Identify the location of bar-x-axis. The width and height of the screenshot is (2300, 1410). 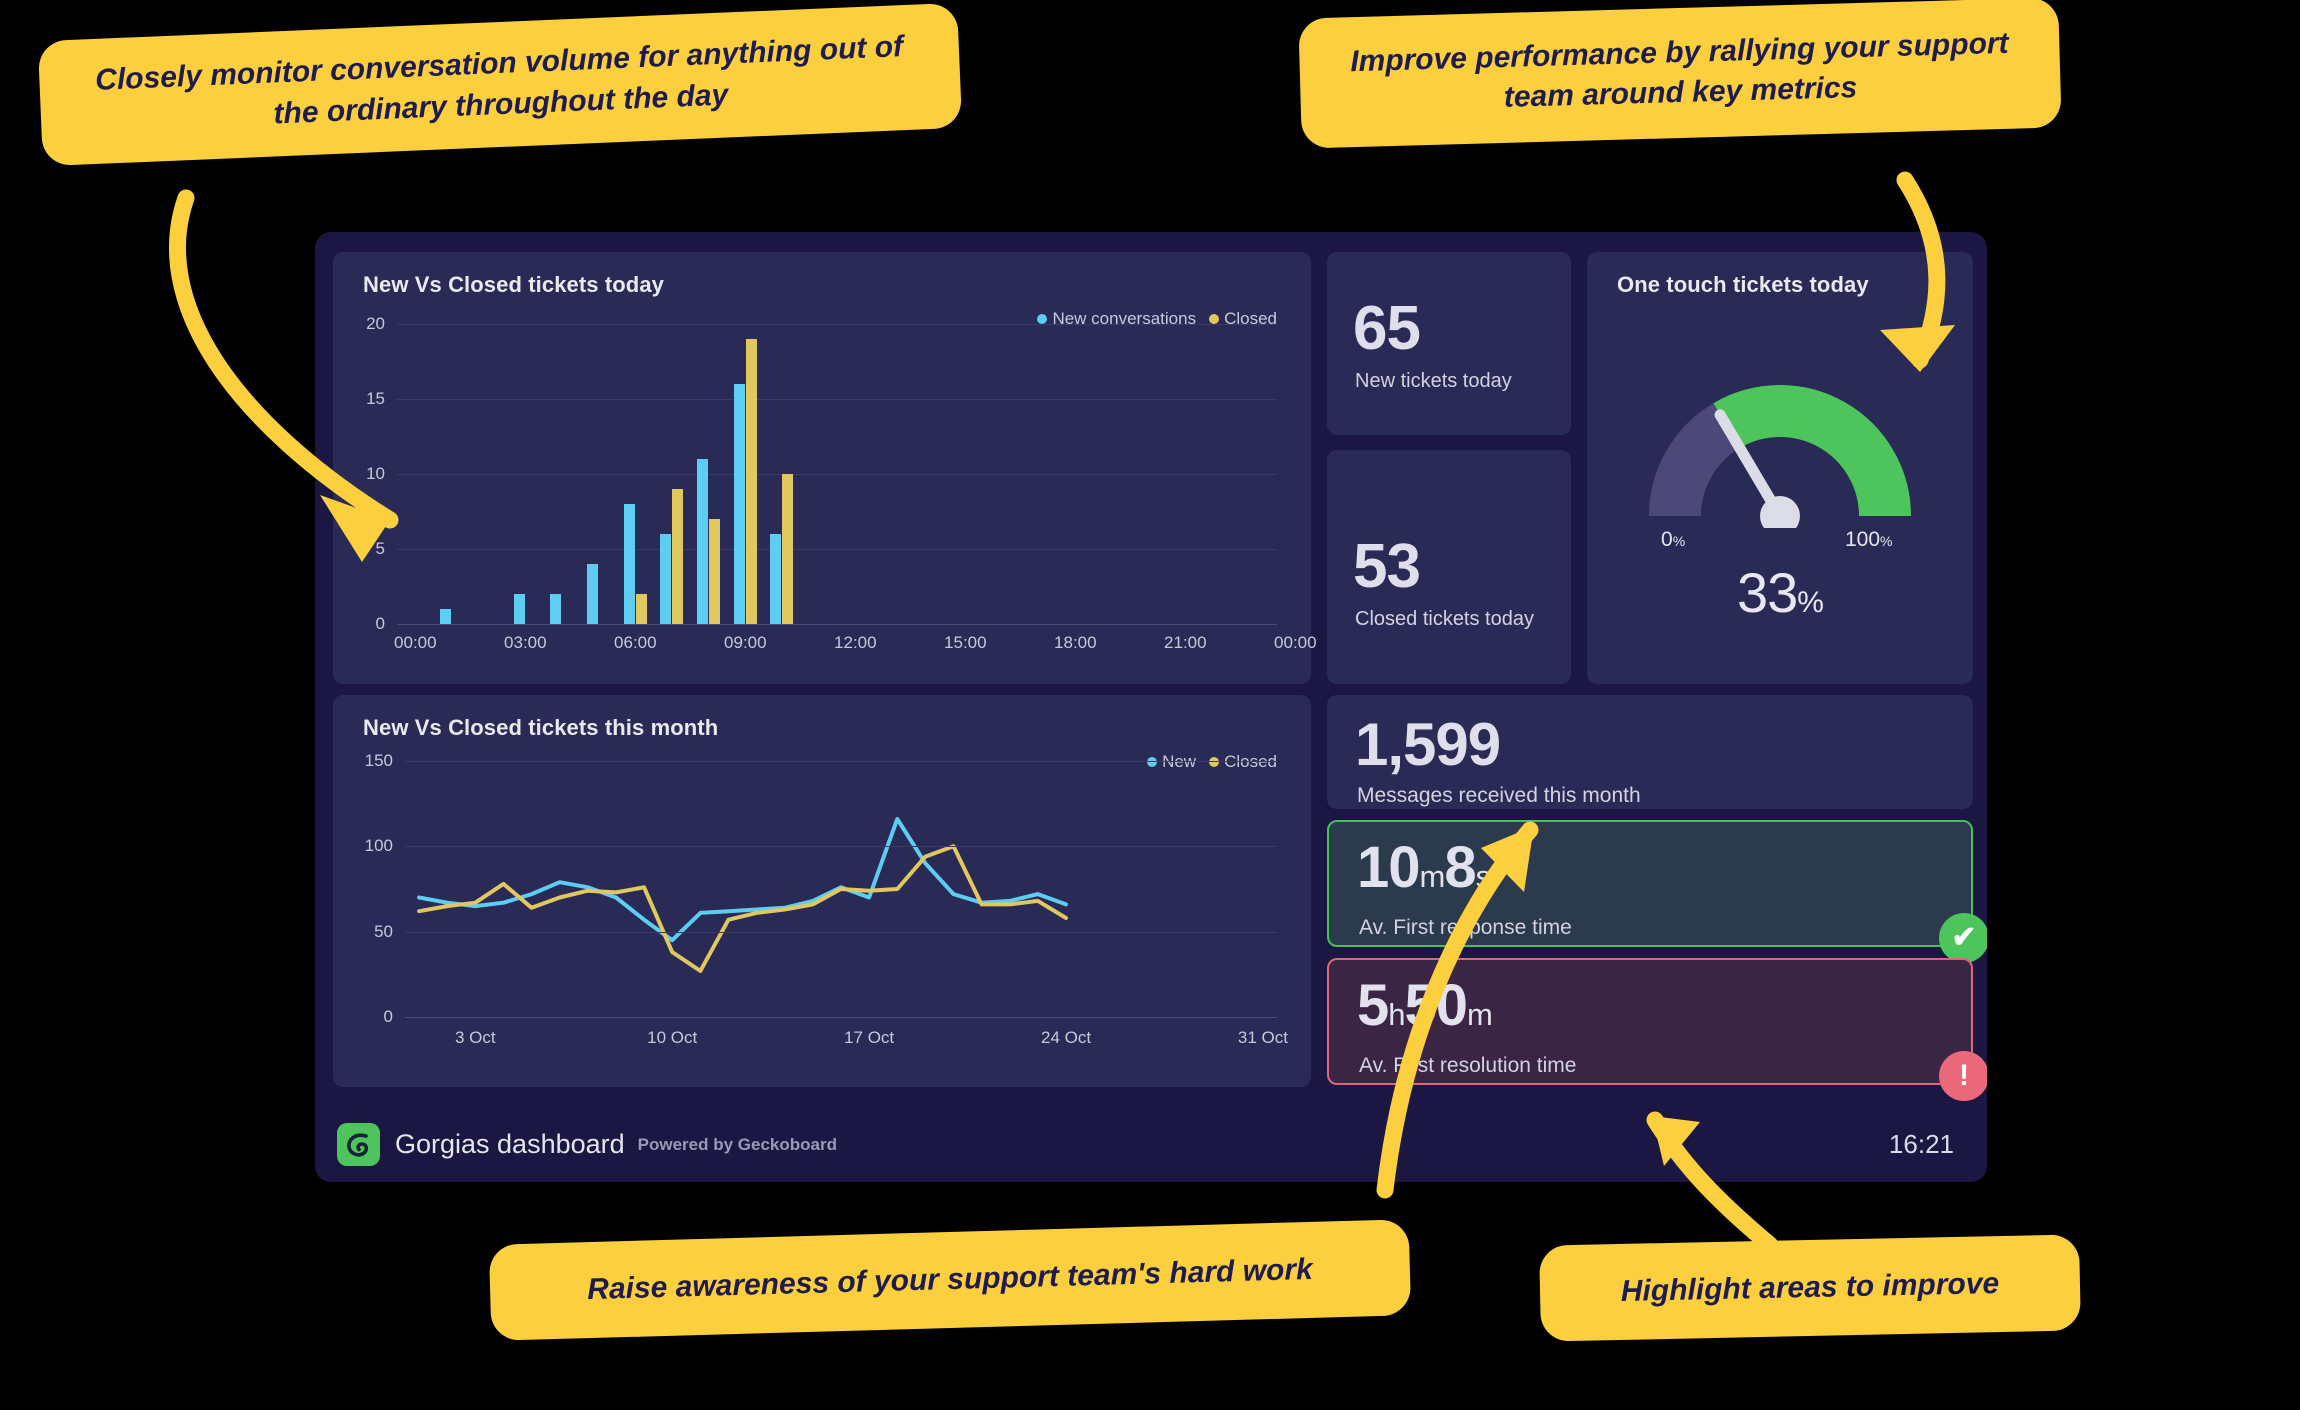
(837, 624).